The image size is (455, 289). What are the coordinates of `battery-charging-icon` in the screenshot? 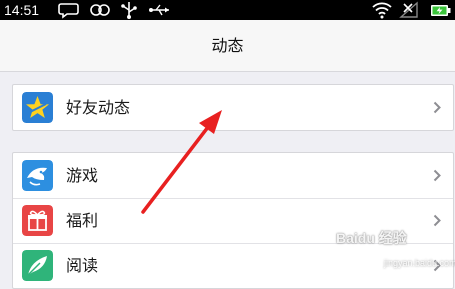 It's located at (441, 10).